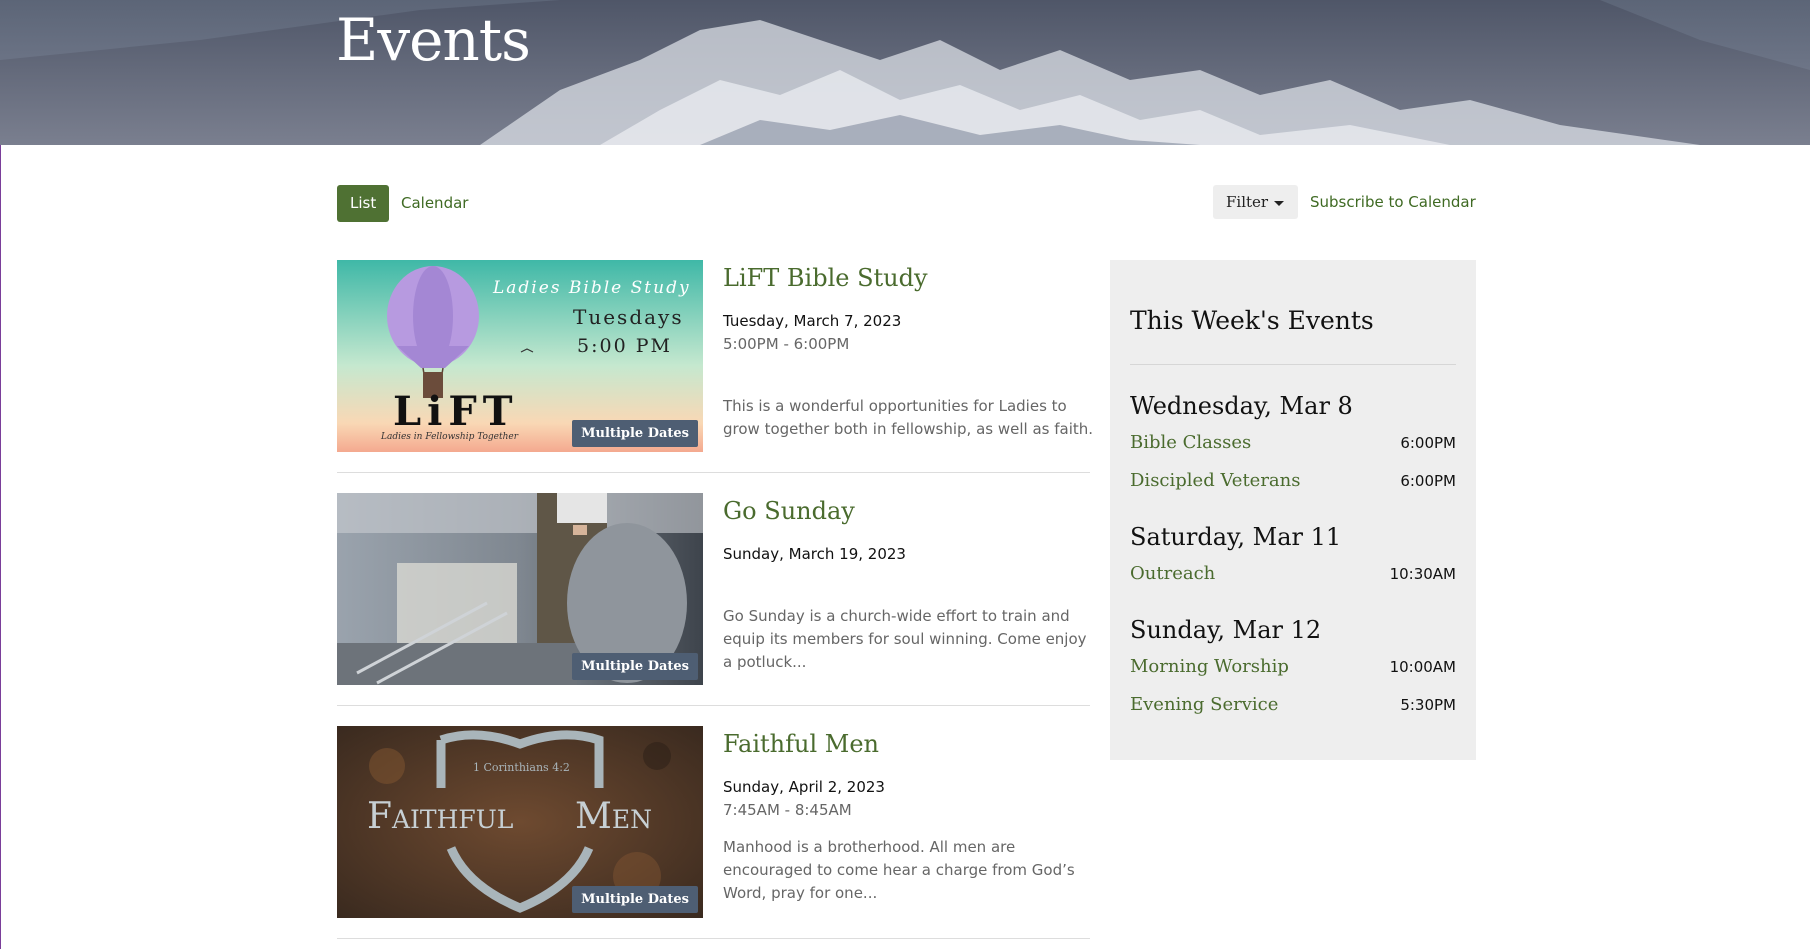  What do you see at coordinates (0, 547) in the screenshot?
I see `left-edge-line` at bounding box center [0, 547].